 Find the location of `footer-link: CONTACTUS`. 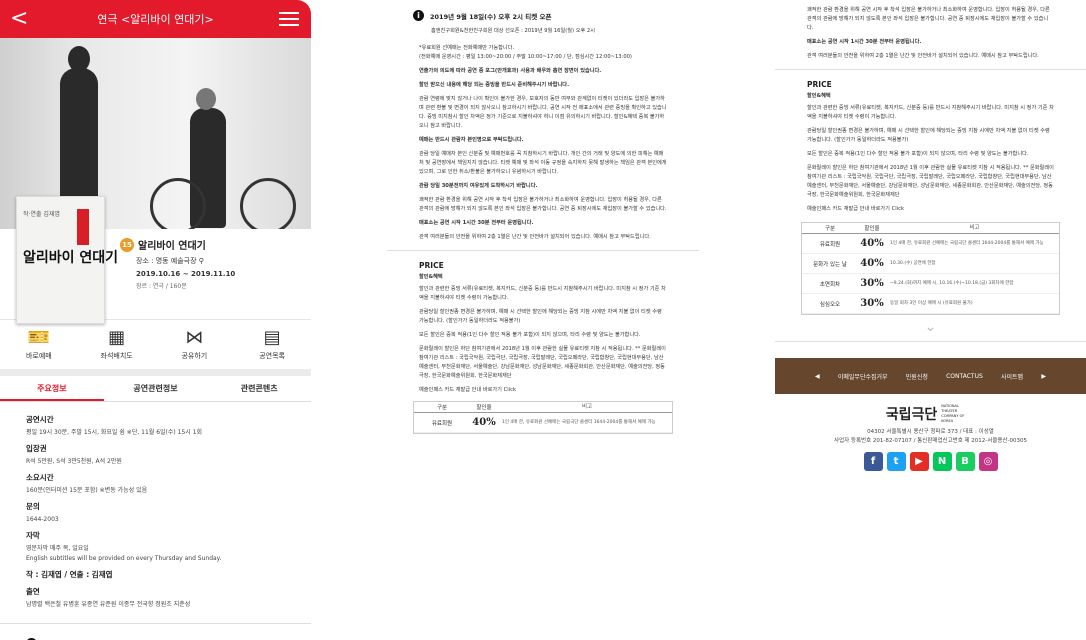

footer-link: CONTACTUS is located at coordinates (964, 376).